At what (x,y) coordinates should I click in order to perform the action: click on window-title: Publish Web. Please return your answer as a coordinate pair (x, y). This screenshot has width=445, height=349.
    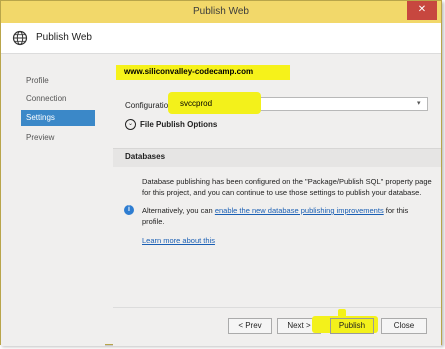
    Looking at the image, I should click on (221, 11).